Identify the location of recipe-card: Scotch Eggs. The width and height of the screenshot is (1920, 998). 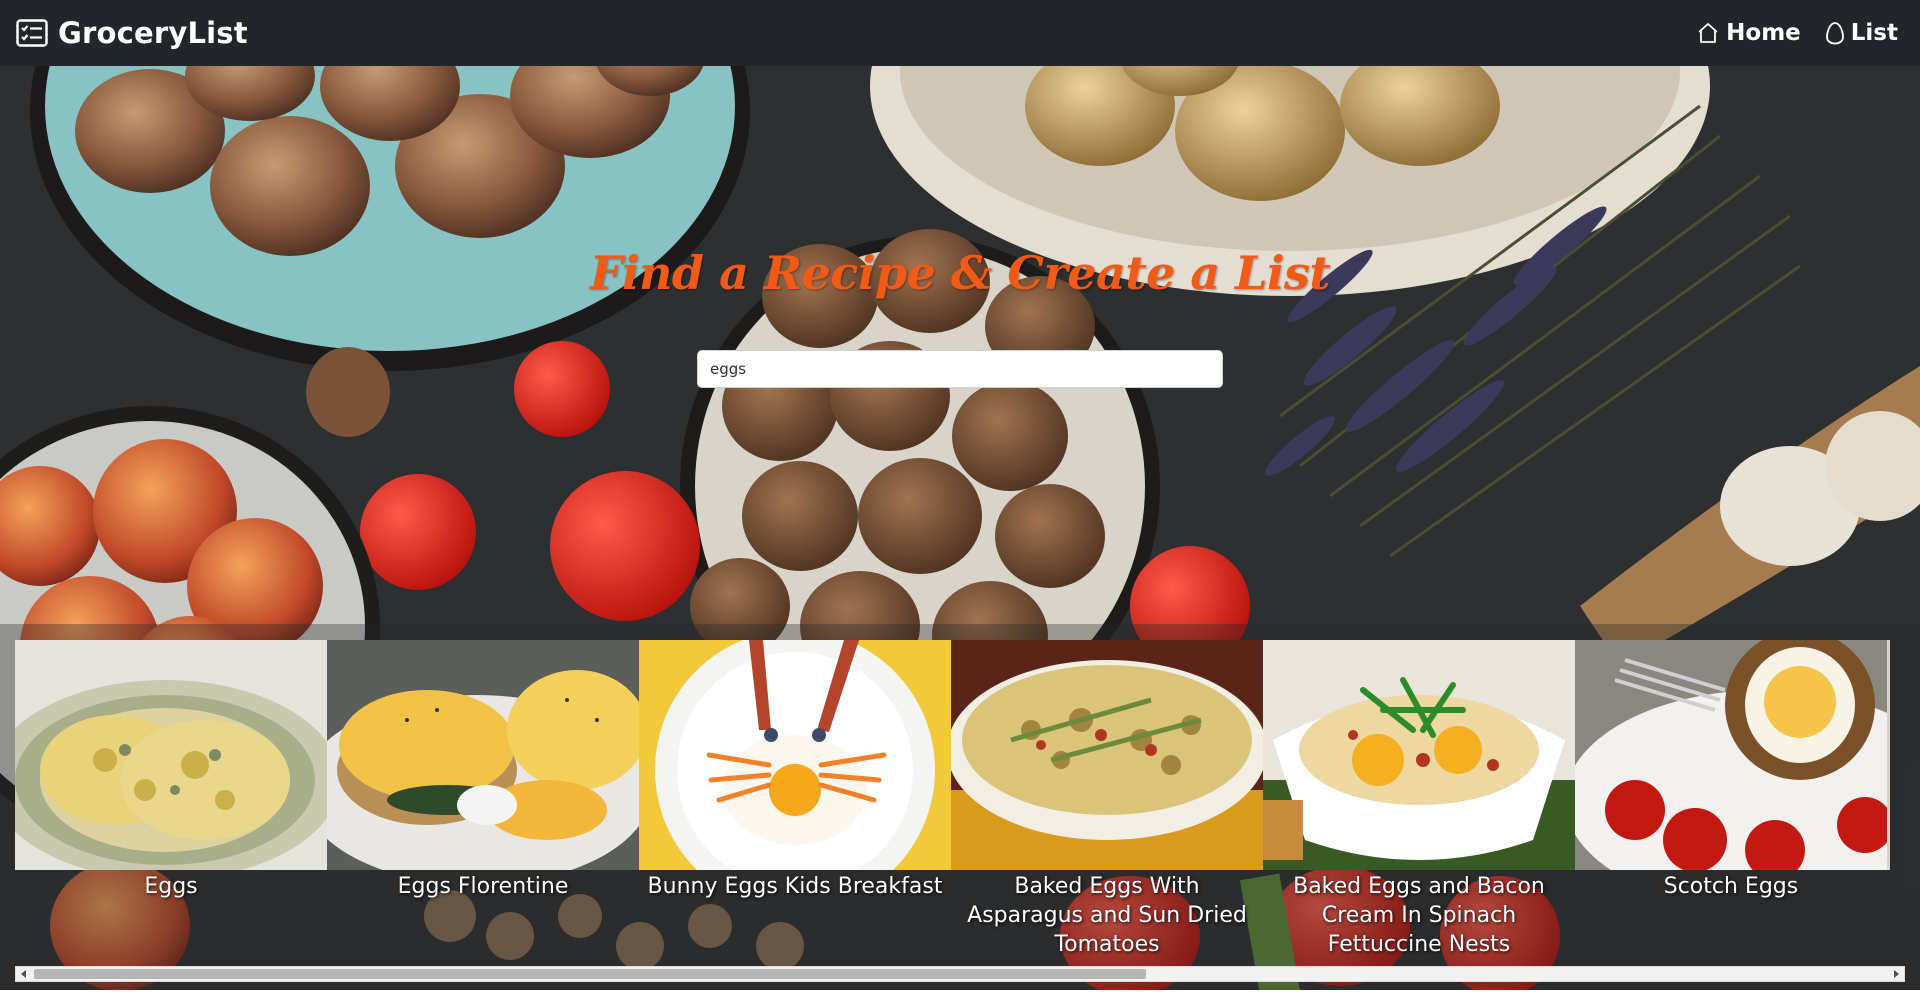
(1731, 805).